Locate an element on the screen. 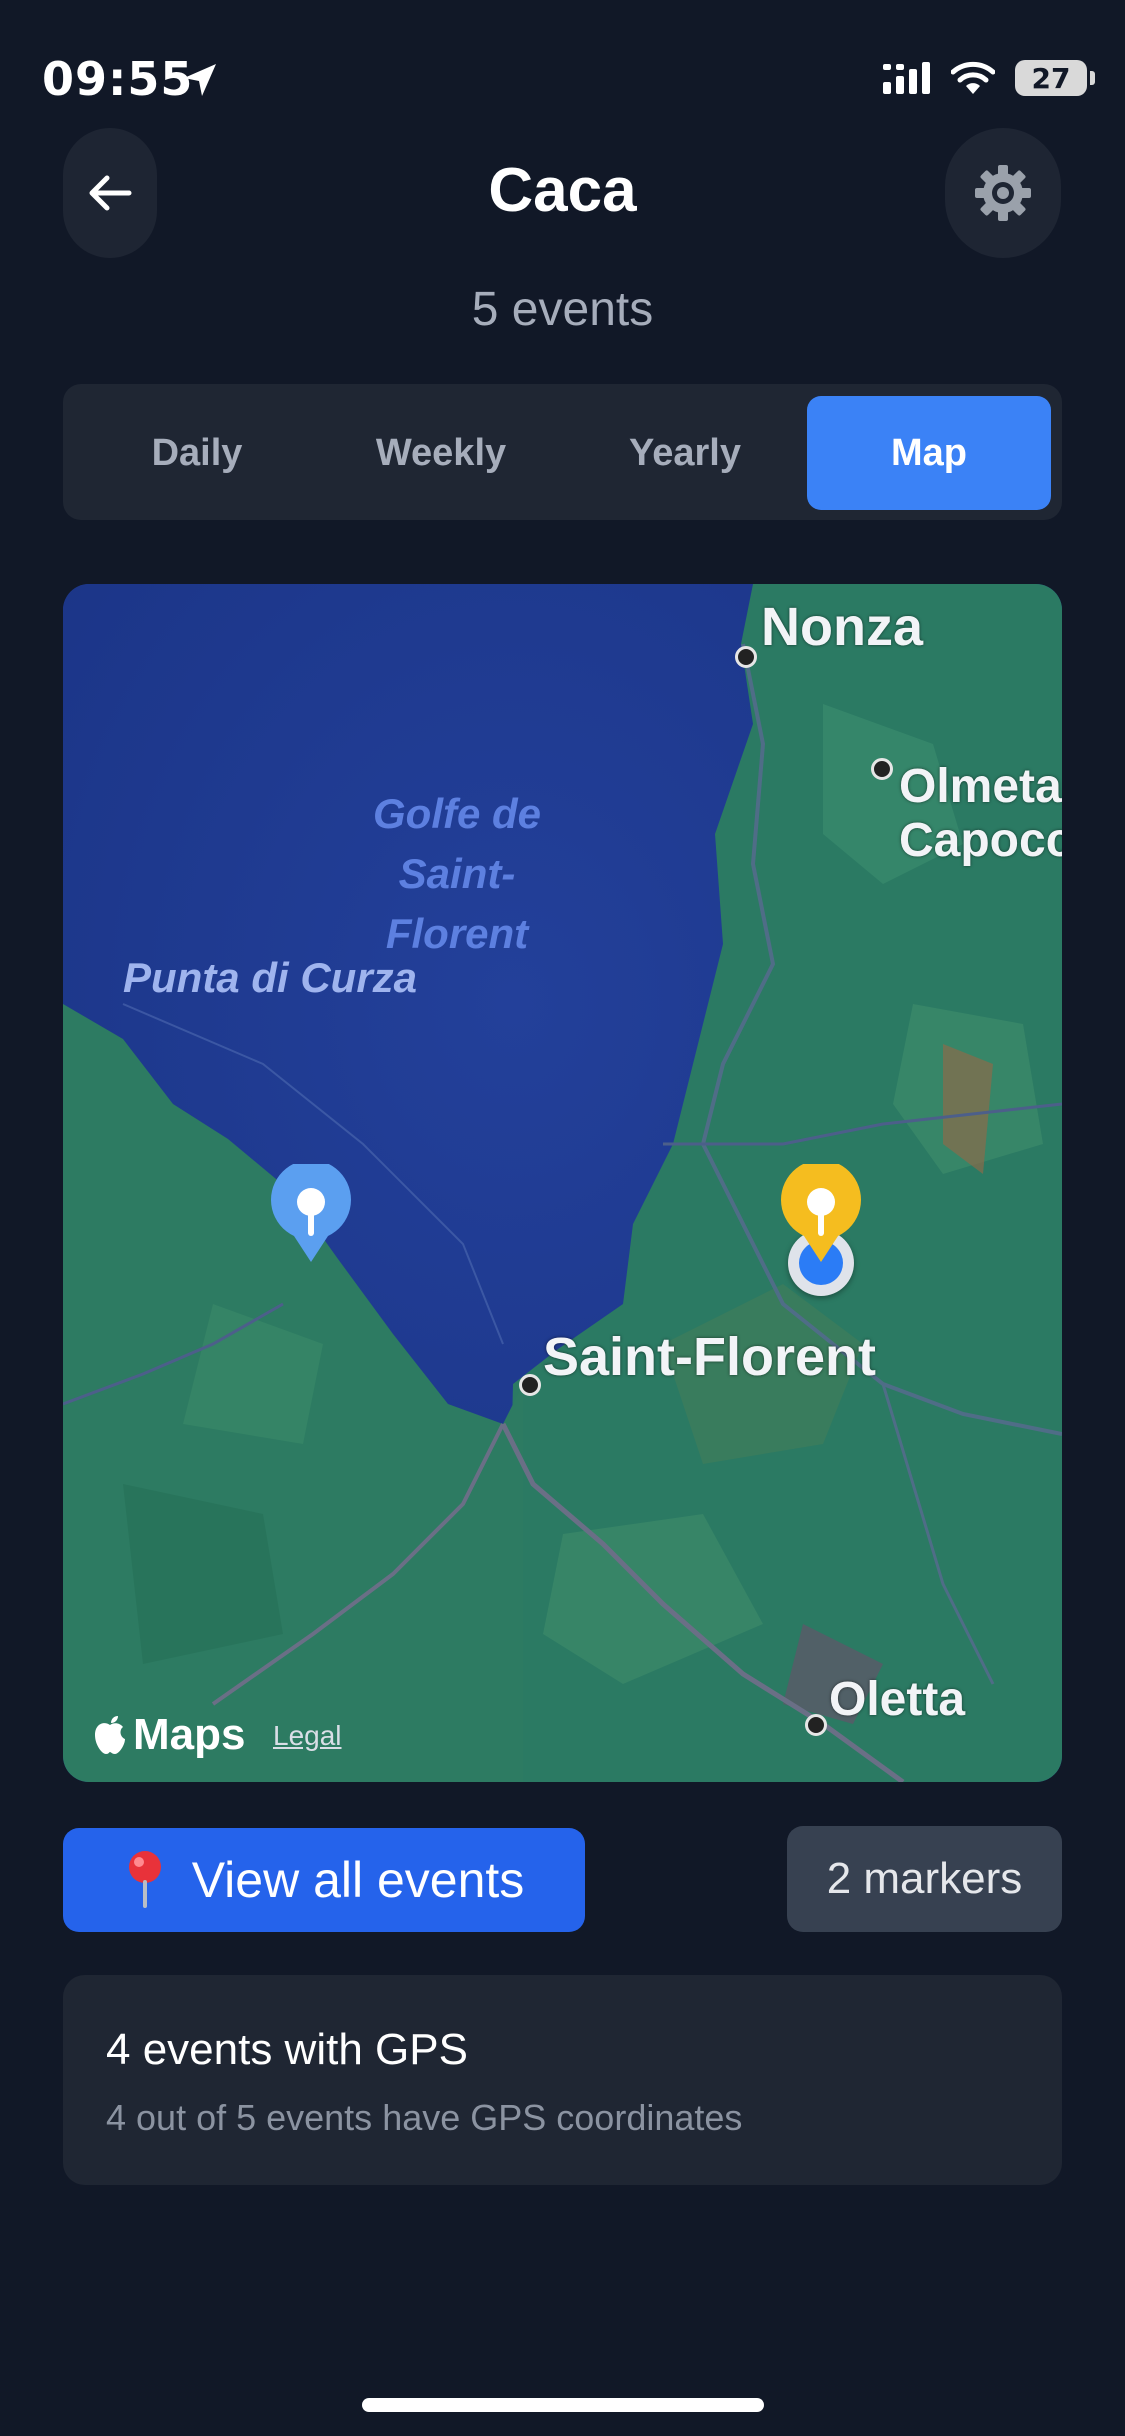 The height and width of the screenshot is (2436, 1125). legal-link: Legal is located at coordinates (307, 1736).